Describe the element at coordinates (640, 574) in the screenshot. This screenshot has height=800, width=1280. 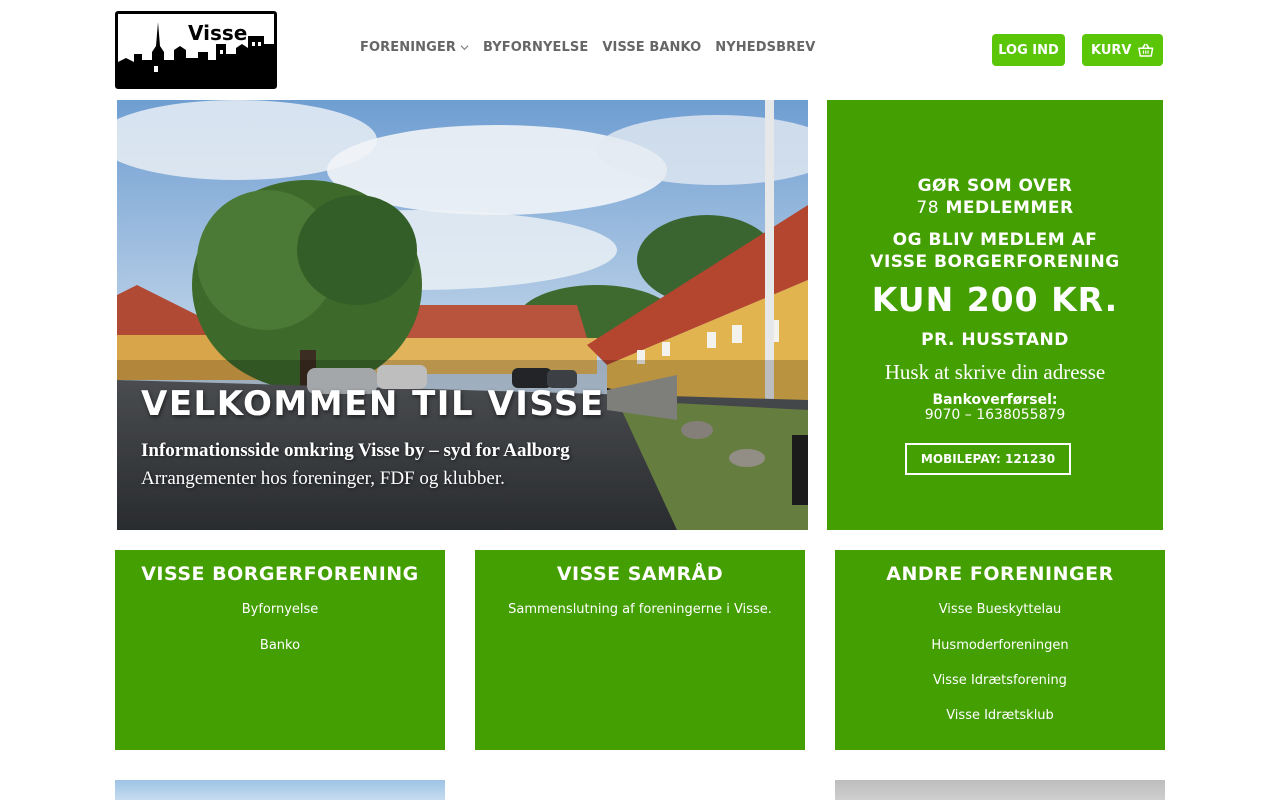
I see `card-title: VISSE SAMRÅD` at that location.